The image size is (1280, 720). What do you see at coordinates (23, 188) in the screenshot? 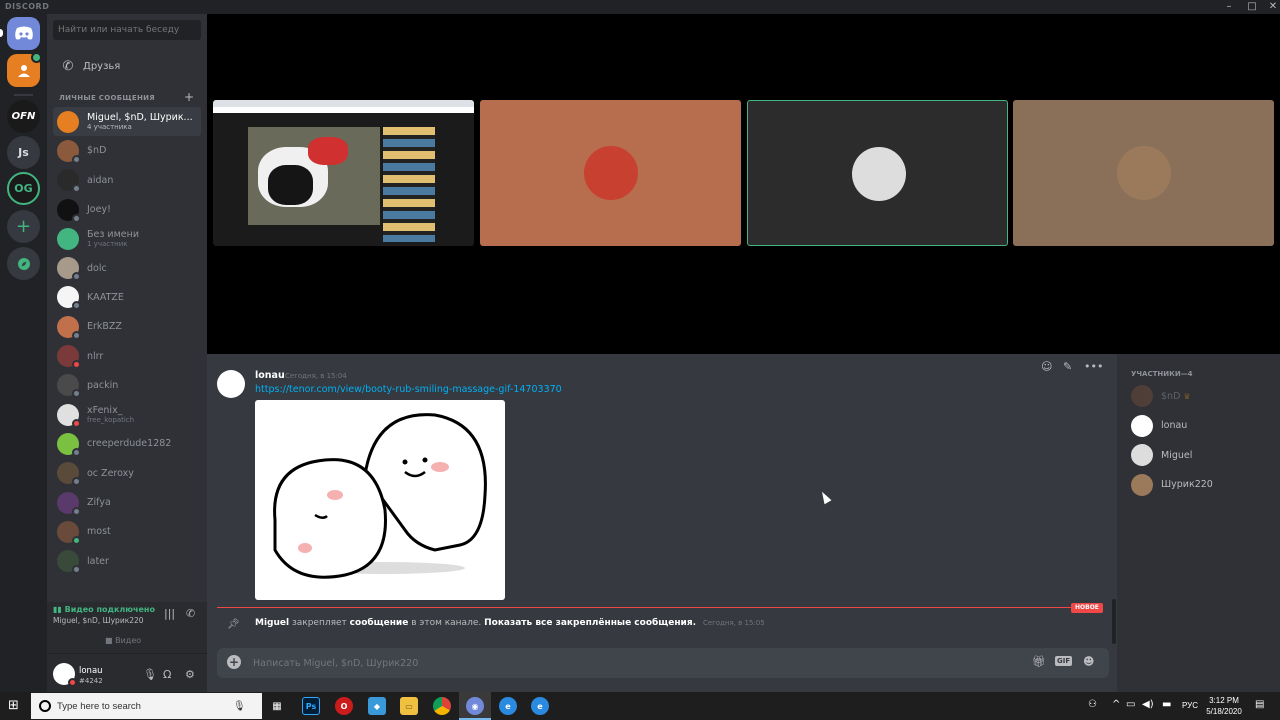
I see `server-og: OG` at bounding box center [23, 188].